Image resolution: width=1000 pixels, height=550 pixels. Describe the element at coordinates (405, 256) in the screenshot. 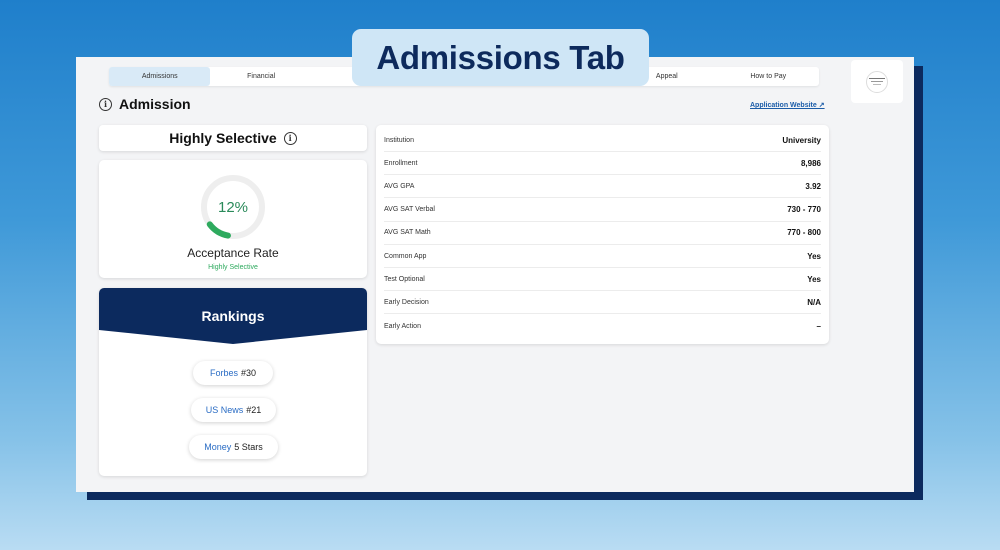

I see `detail-label: Common App` at that location.